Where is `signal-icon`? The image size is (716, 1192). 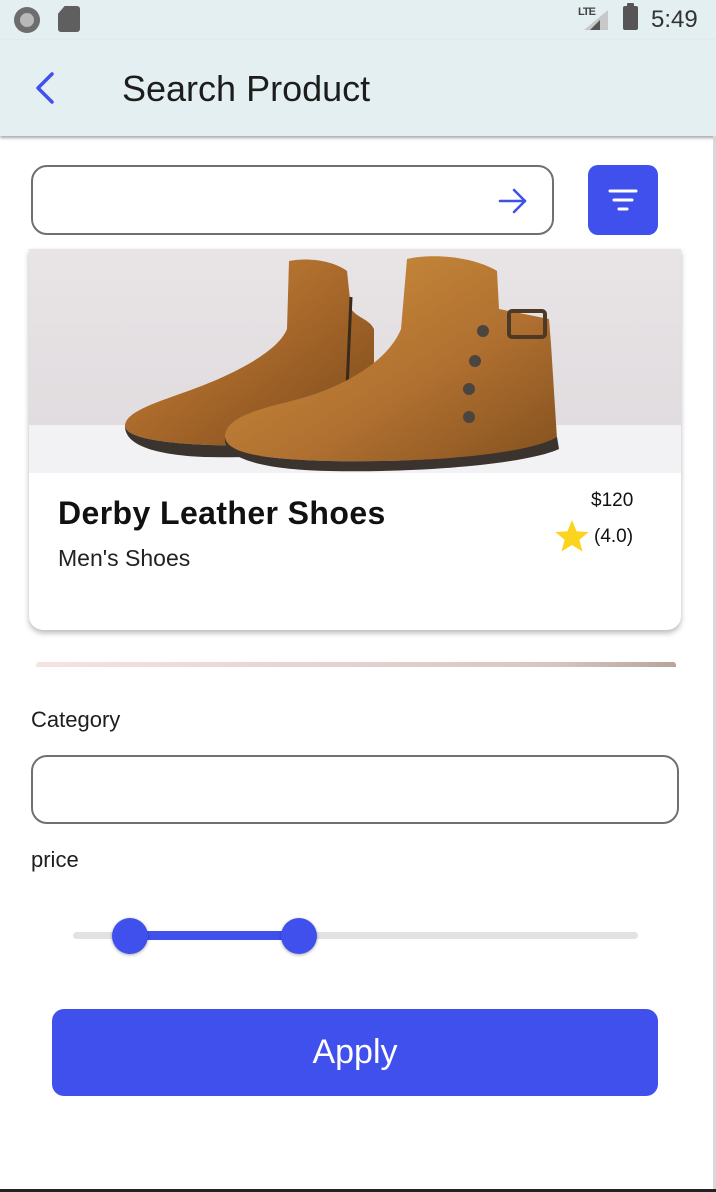
signal-icon is located at coordinates (596, 20).